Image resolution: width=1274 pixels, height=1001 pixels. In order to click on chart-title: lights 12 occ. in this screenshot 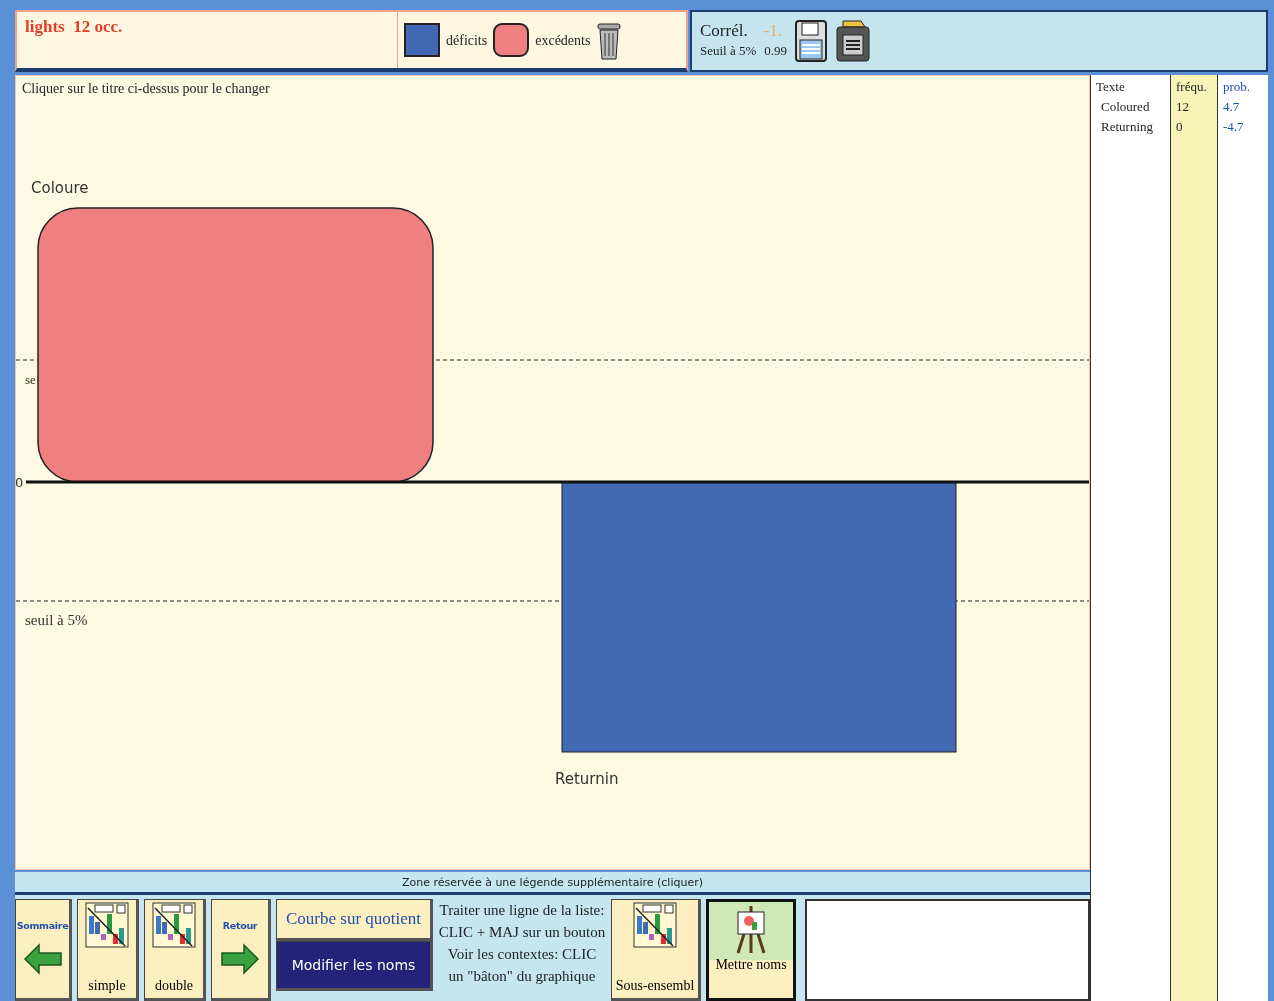, I will do `click(207, 40)`.